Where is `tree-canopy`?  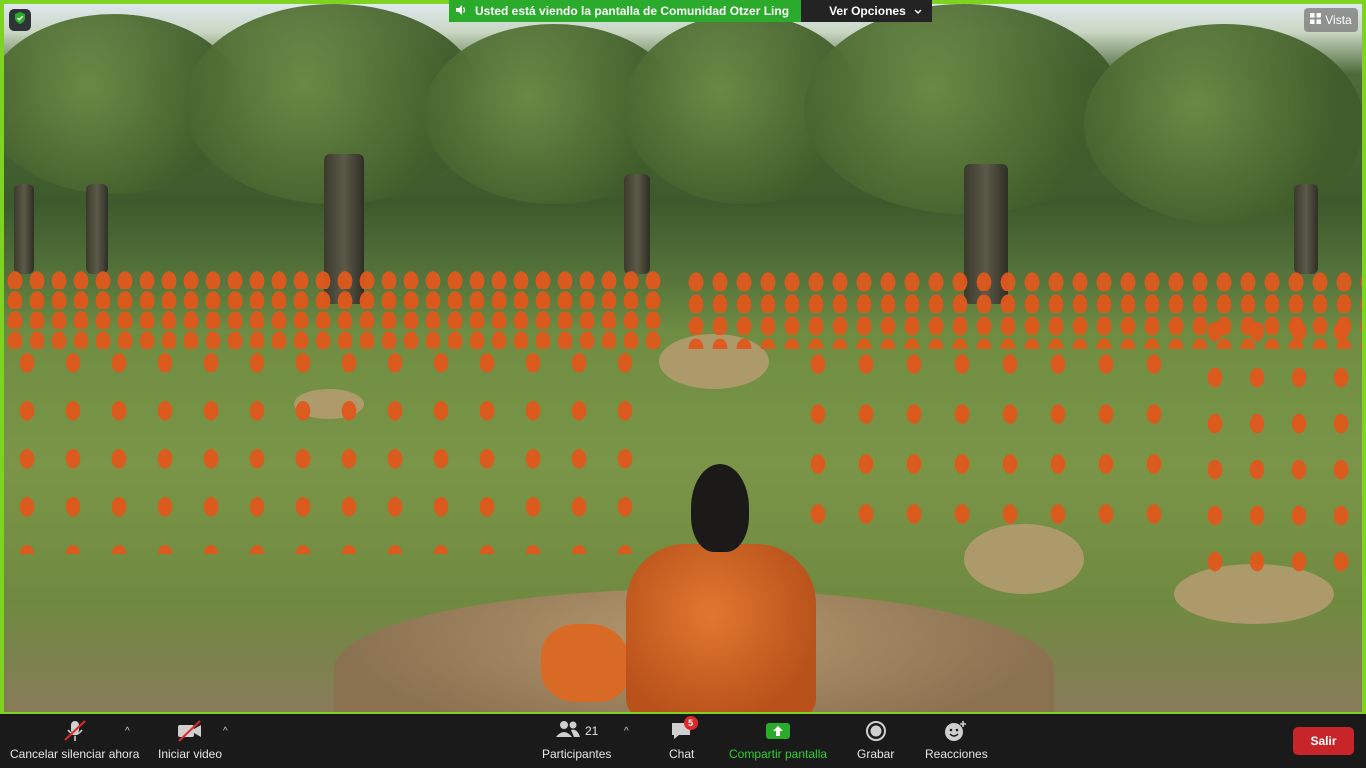
tree-canopy is located at coordinates (1223, 124).